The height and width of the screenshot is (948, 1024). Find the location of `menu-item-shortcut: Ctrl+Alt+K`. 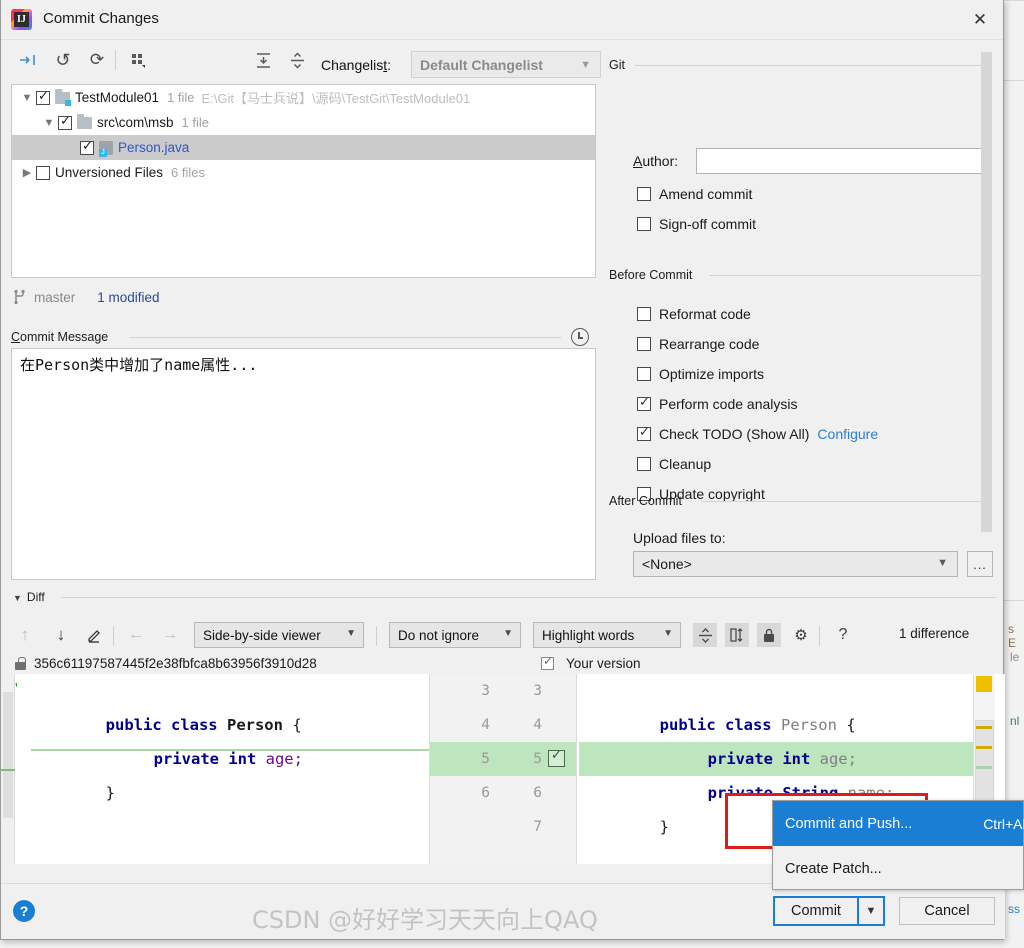

menu-item-shortcut: Ctrl+Alt+K is located at coordinates (1003, 823).